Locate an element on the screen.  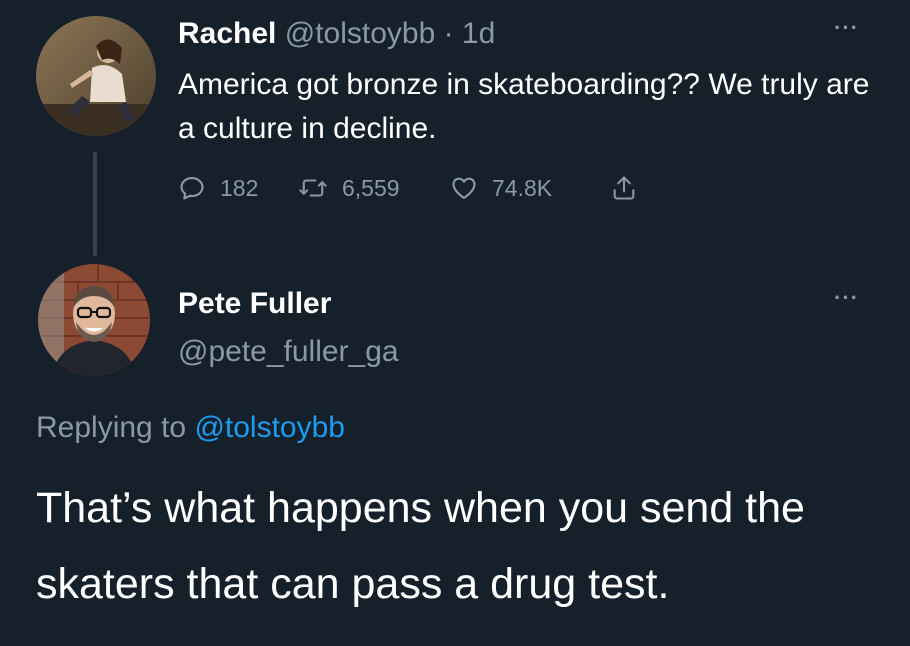
avatar-pete is located at coordinates (94, 320).